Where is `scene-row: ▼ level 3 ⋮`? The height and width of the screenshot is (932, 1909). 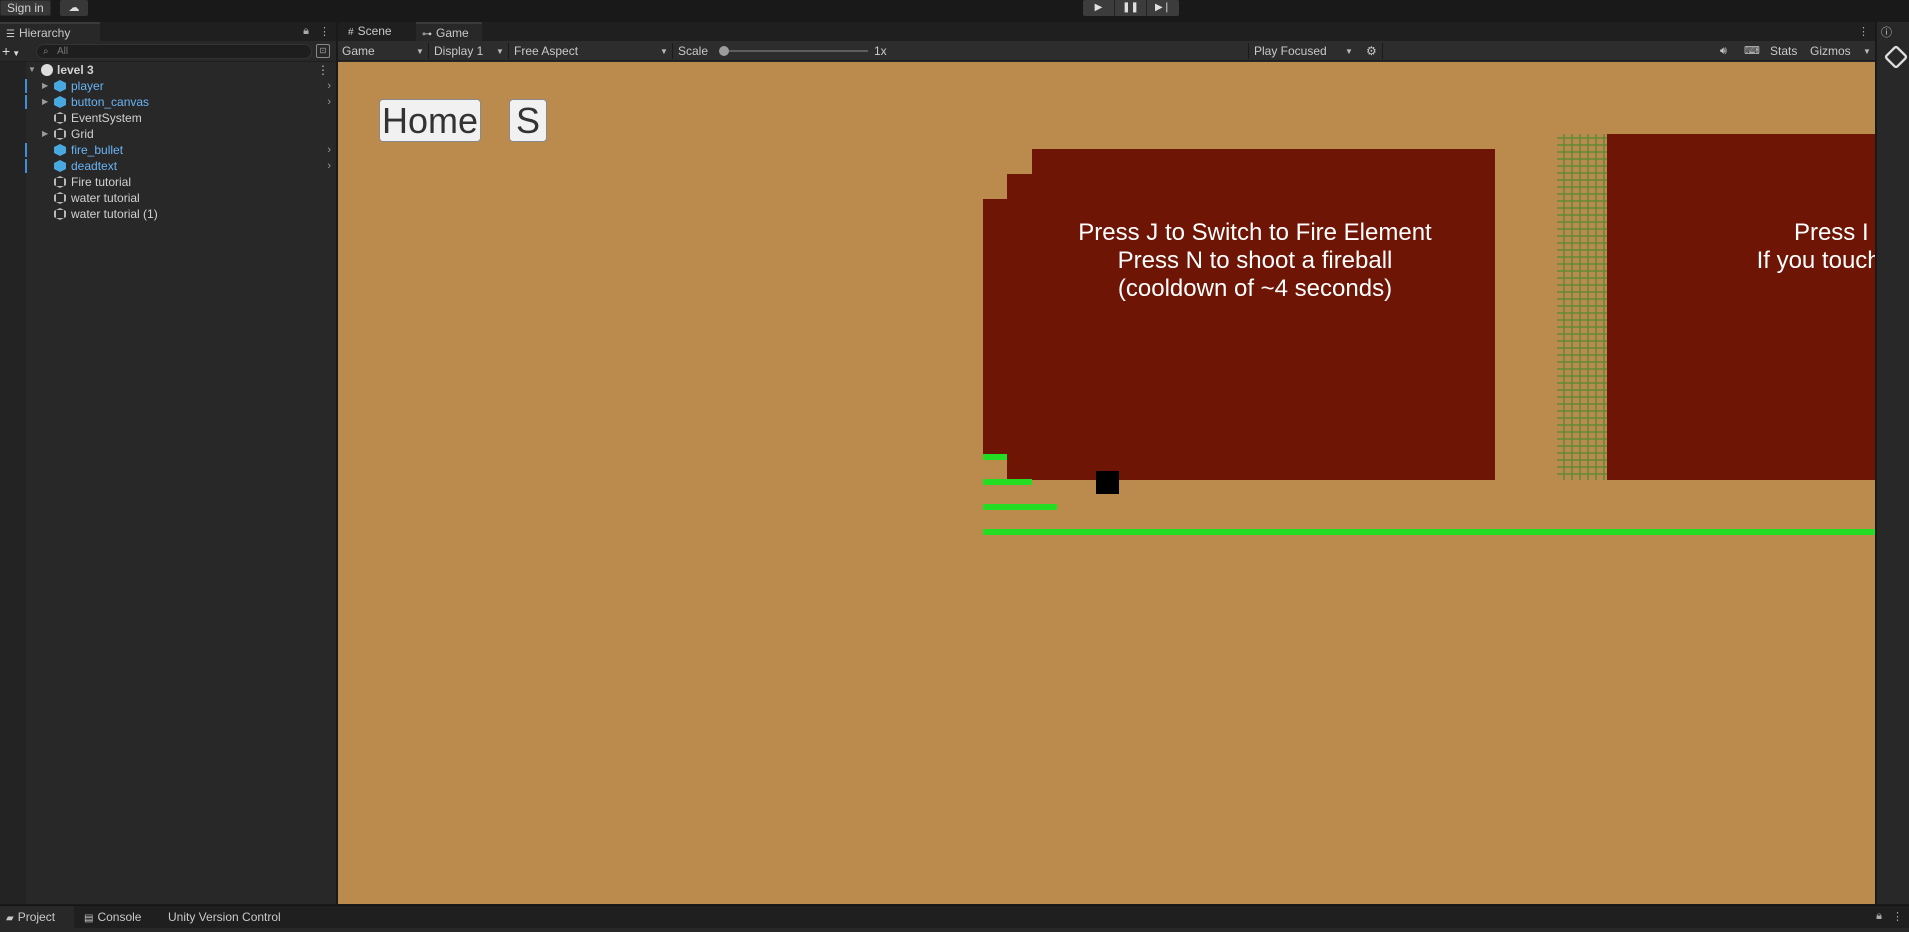
scene-row: ▼ level 3 ⋮ is located at coordinates (168, 70).